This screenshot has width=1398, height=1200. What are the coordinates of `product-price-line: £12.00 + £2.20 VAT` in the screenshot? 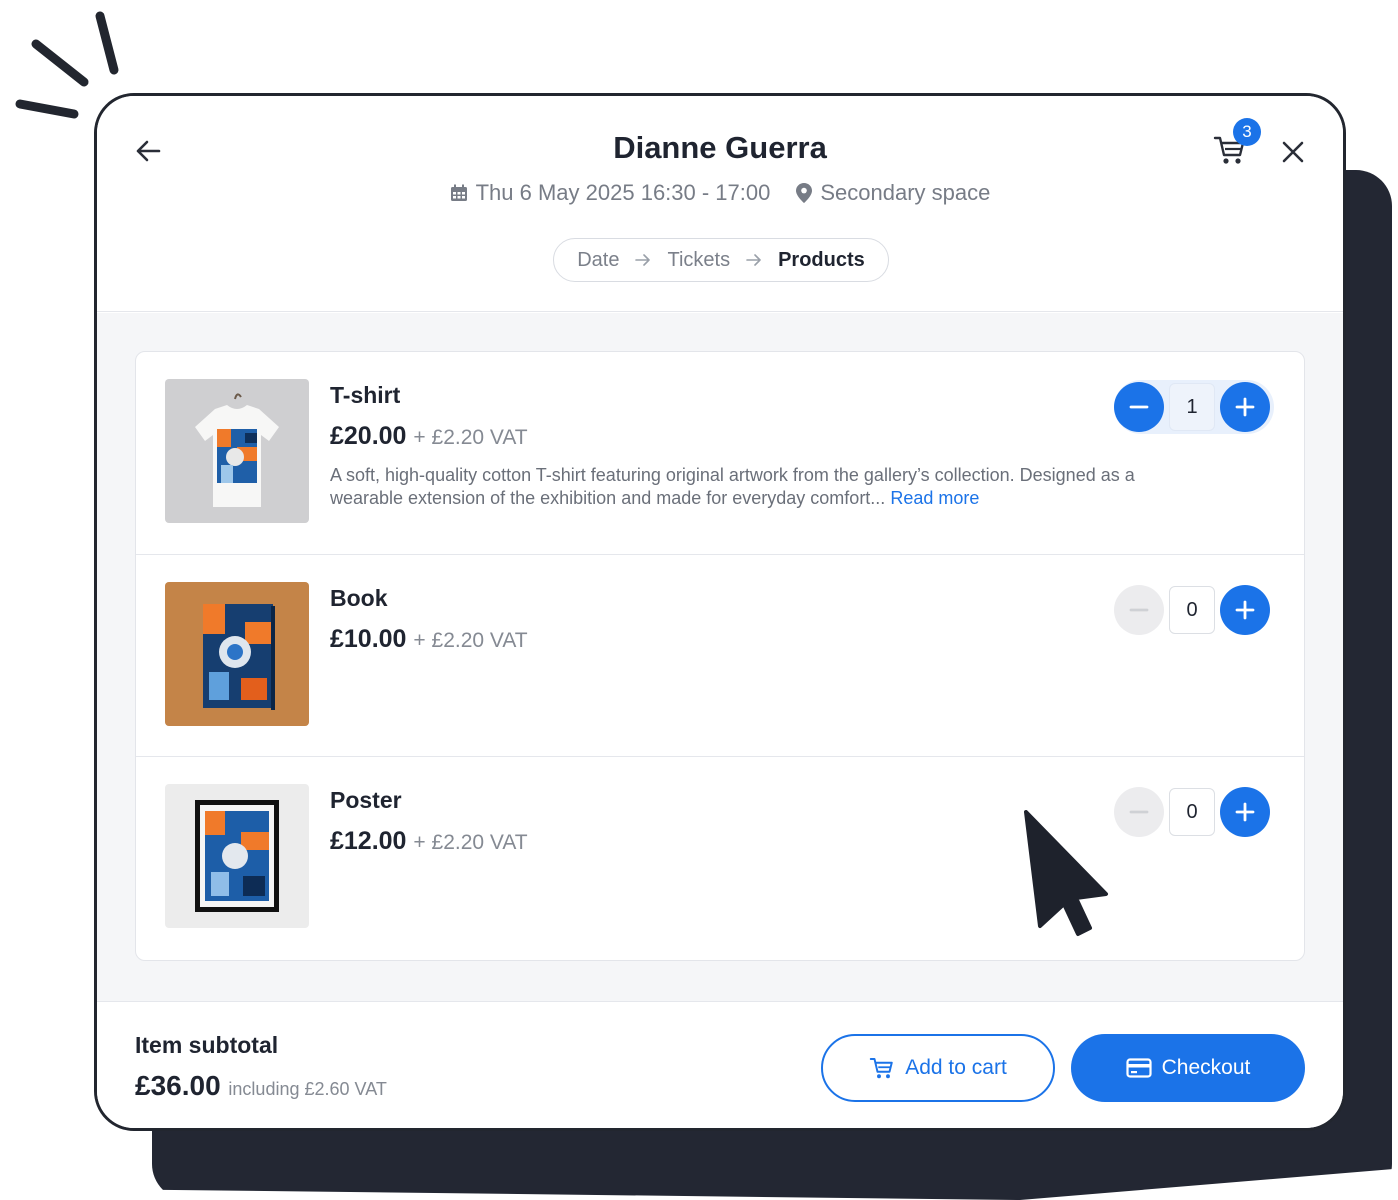 It's located at (429, 841).